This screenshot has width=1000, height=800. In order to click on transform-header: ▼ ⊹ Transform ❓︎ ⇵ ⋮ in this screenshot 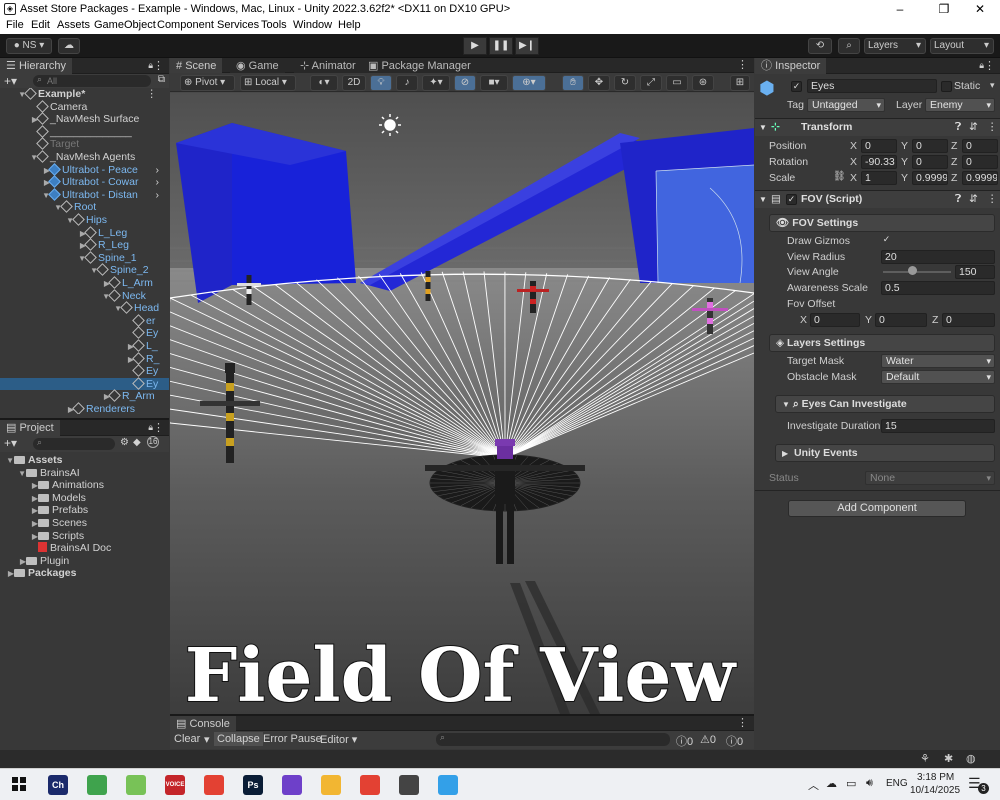, I will do `click(877, 127)`.